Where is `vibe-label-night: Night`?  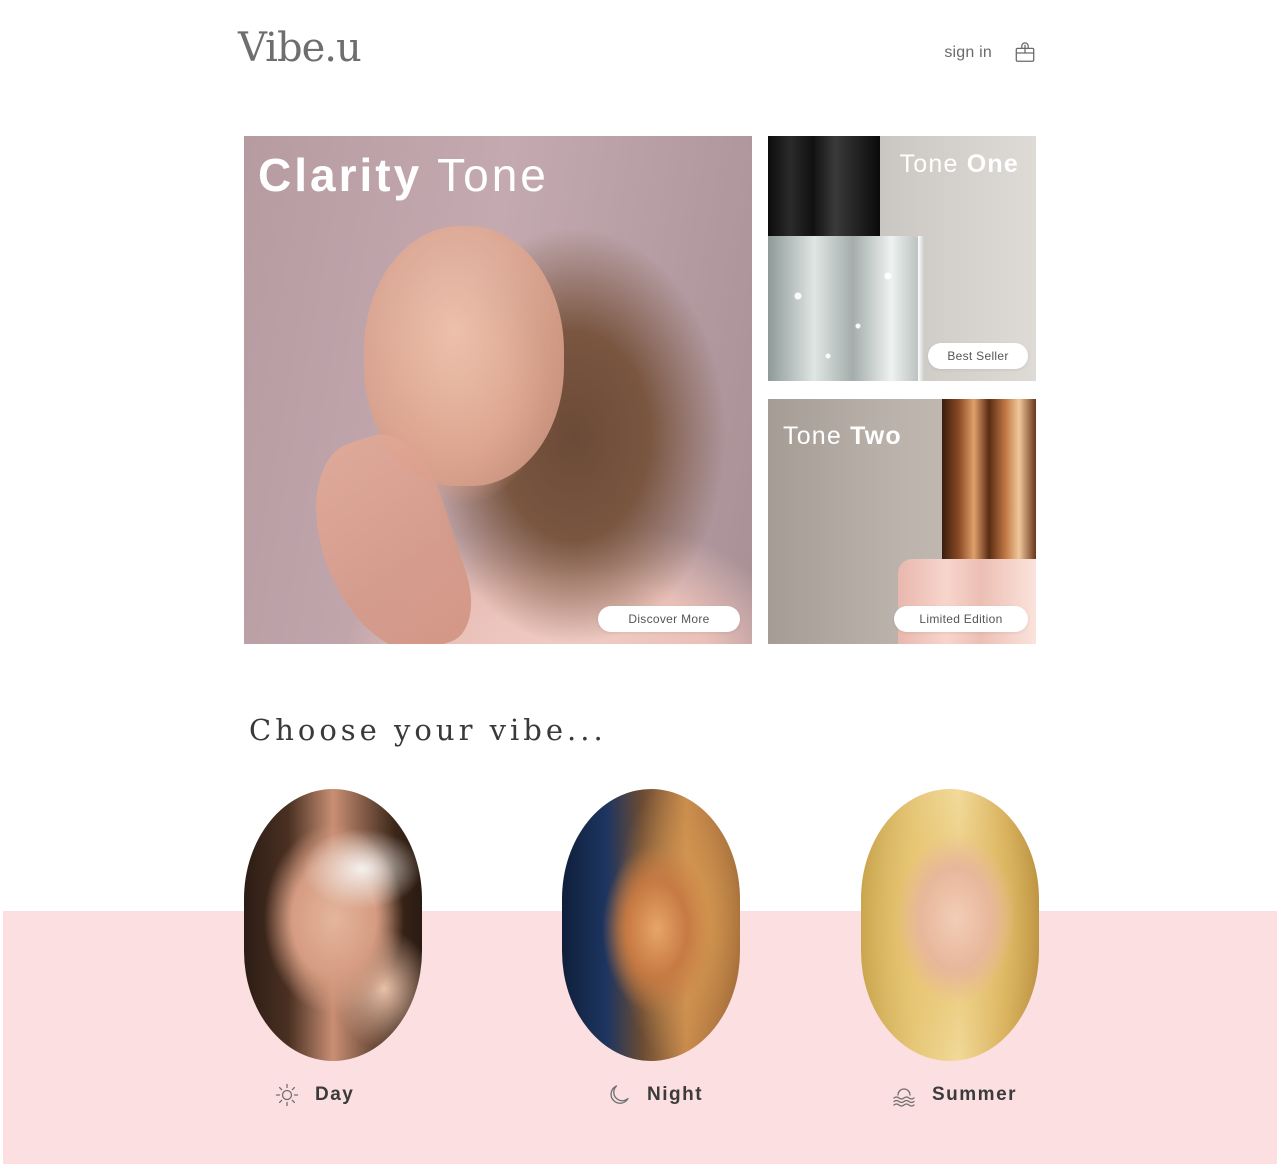 vibe-label-night: Night is located at coordinates (675, 1094).